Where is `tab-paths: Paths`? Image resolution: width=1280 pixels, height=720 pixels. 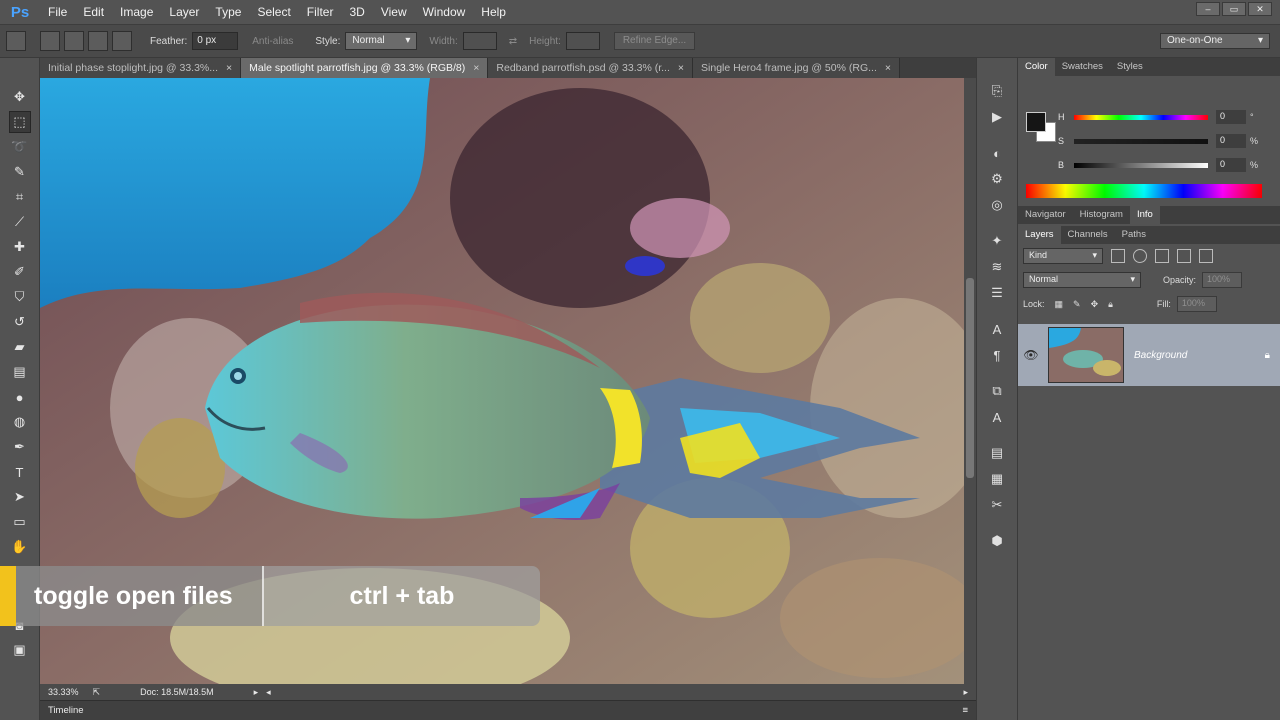 tab-paths: Paths is located at coordinates (1134, 235).